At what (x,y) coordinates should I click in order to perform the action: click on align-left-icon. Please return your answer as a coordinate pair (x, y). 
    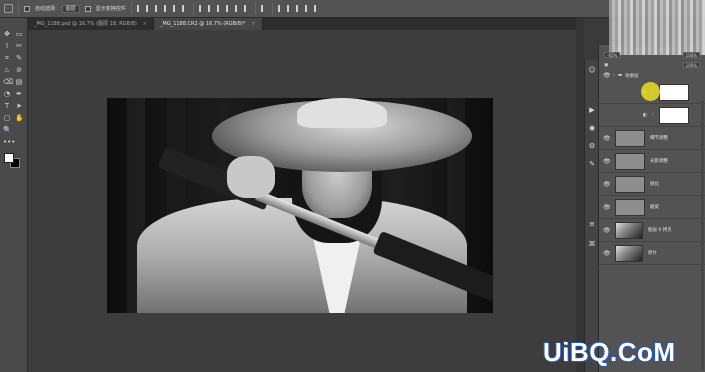
    Looking at the image, I should click on (139, 8).